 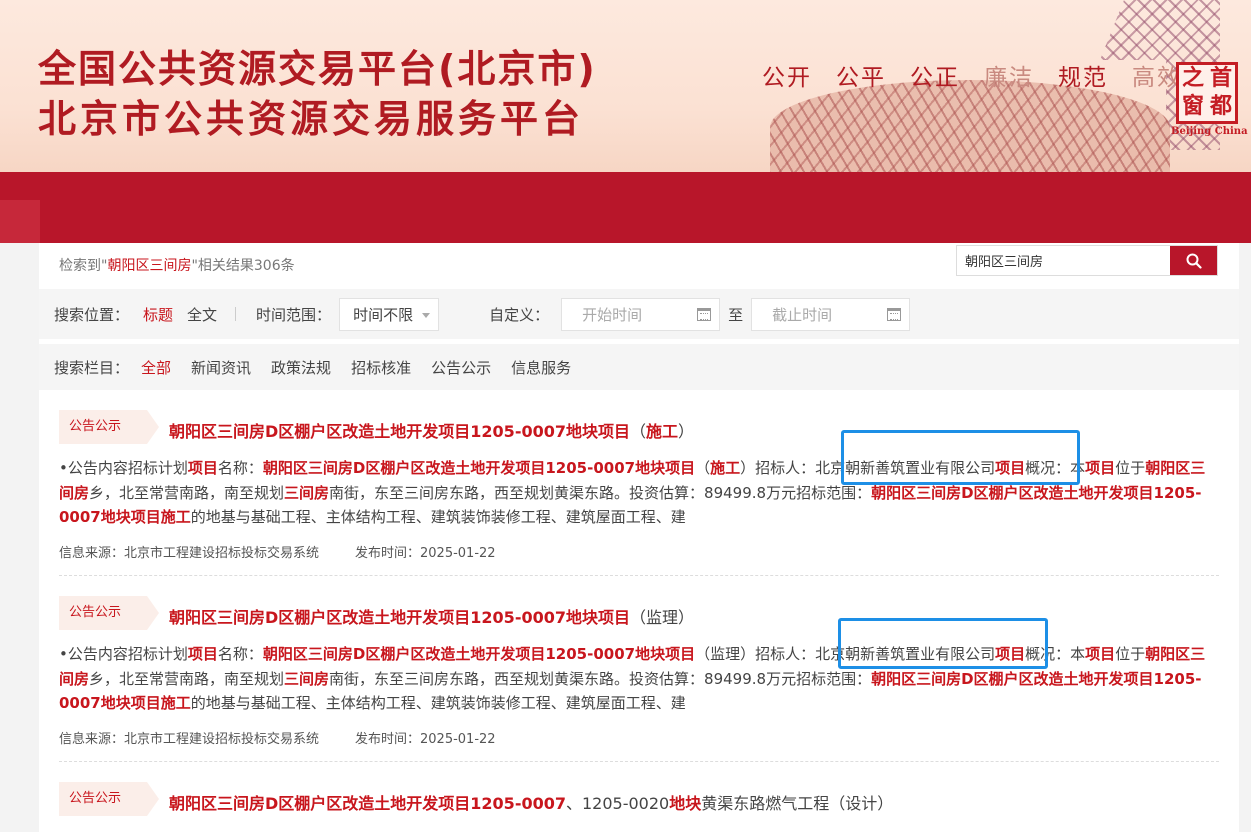 I want to click on result-title-suffix: 施工, so click(x=662, y=431).